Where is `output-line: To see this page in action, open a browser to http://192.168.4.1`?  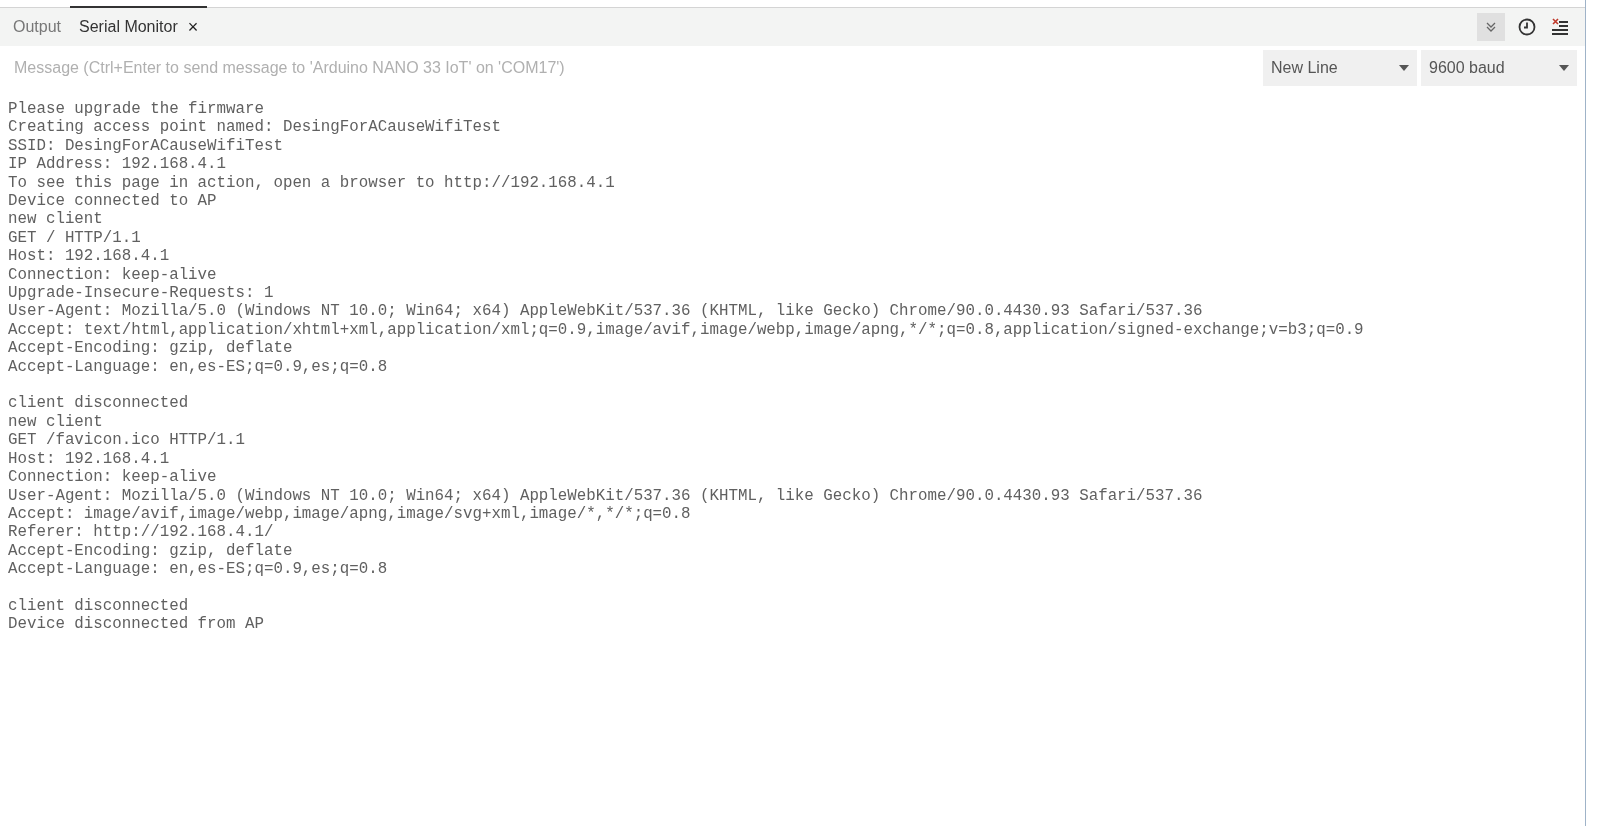 output-line: To see this page in action, open a browser to http://192.168.4.1 is located at coordinates (311, 183).